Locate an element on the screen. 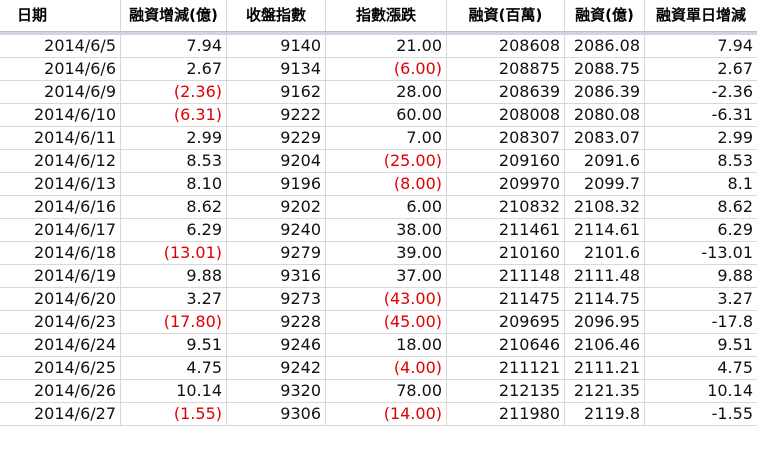  cell-margin-change: 6.29 is located at coordinates (174, 230).